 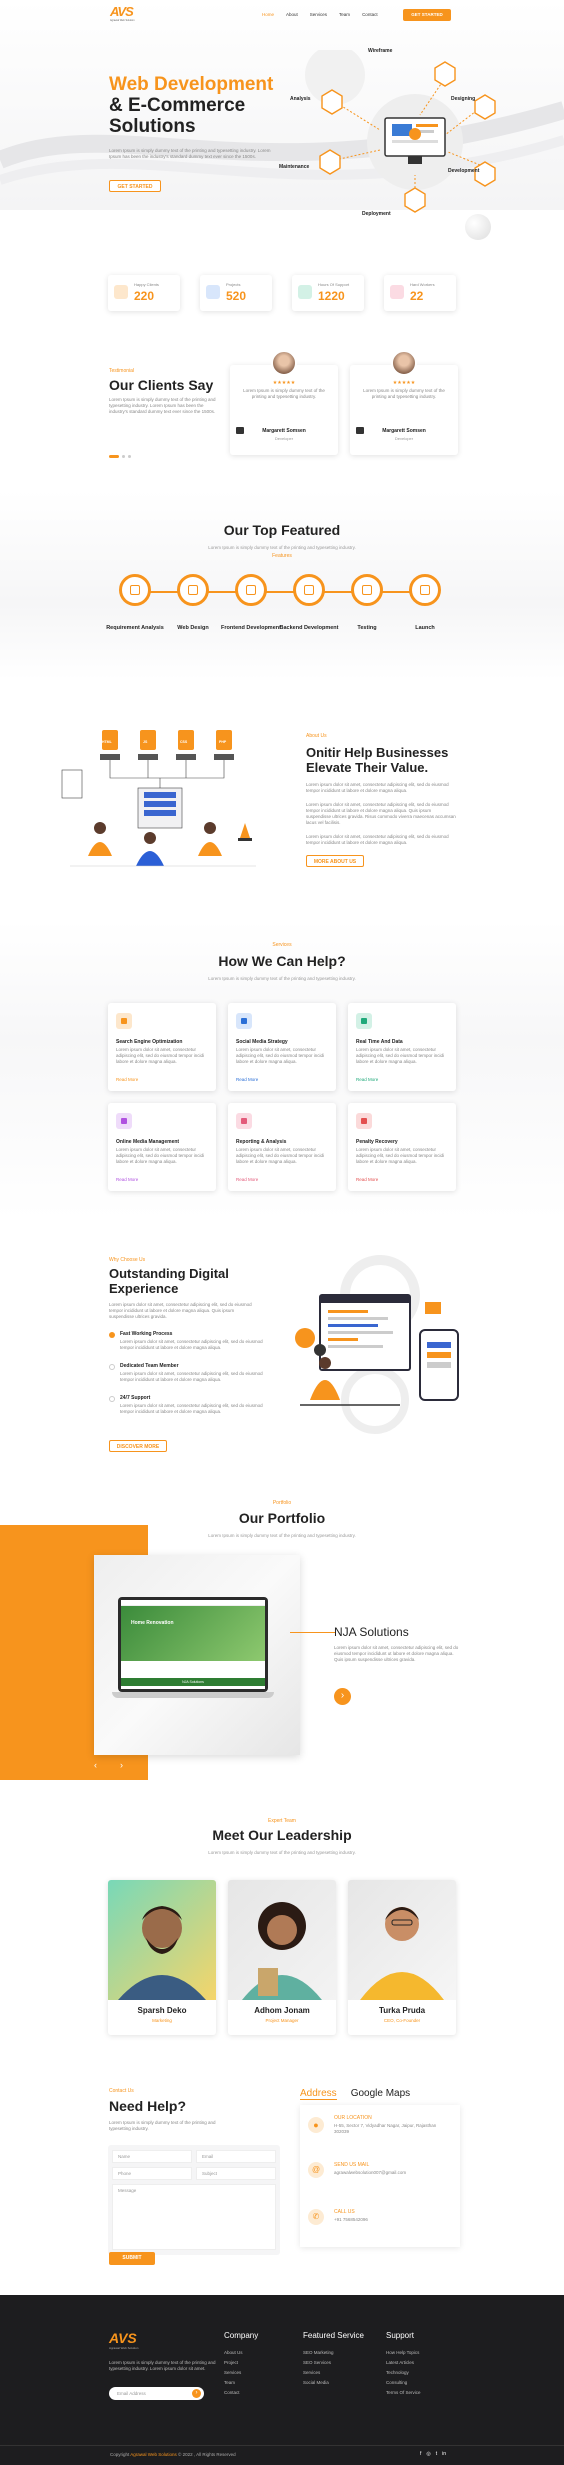 I want to click on project-title: NJA Solutions, so click(x=371, y=1632).